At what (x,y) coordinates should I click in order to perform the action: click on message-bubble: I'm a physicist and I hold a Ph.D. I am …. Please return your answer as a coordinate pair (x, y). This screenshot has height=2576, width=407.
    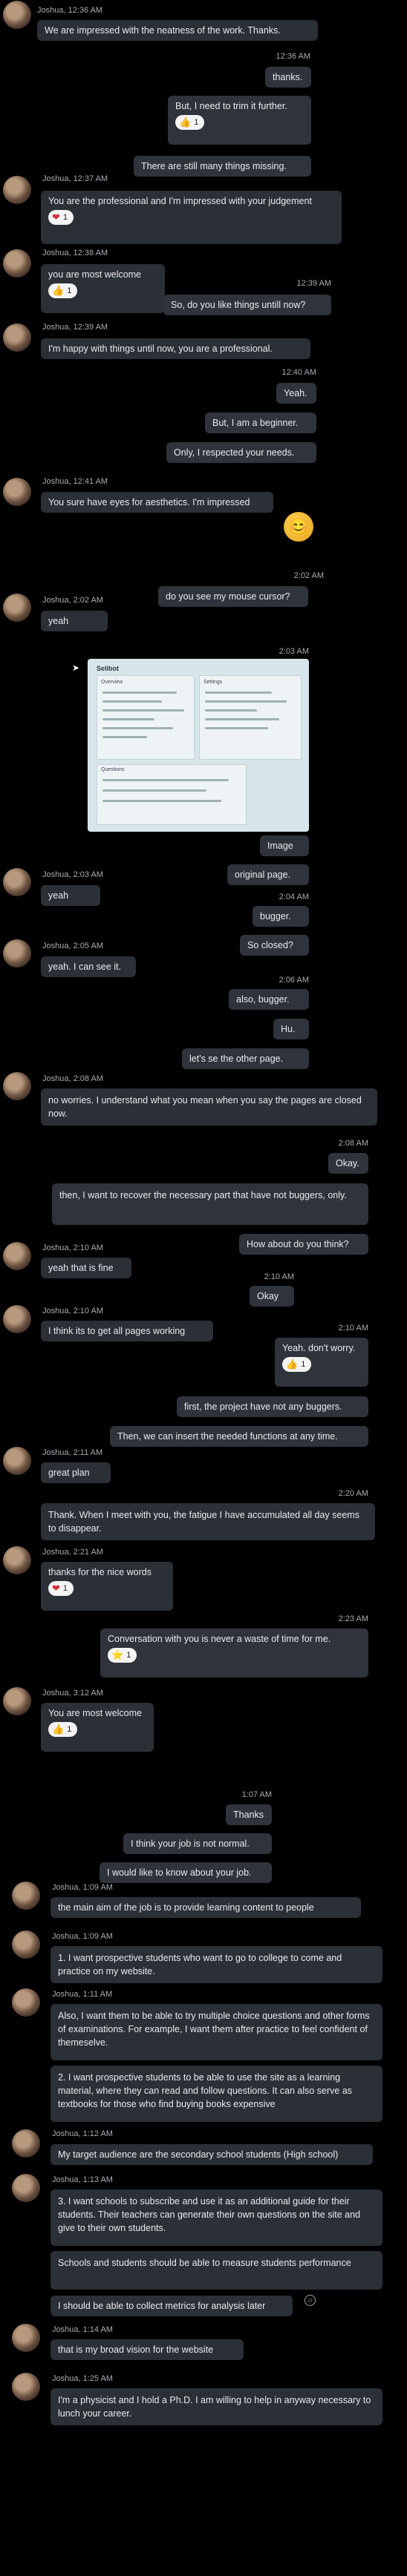
    Looking at the image, I should click on (216, 2406).